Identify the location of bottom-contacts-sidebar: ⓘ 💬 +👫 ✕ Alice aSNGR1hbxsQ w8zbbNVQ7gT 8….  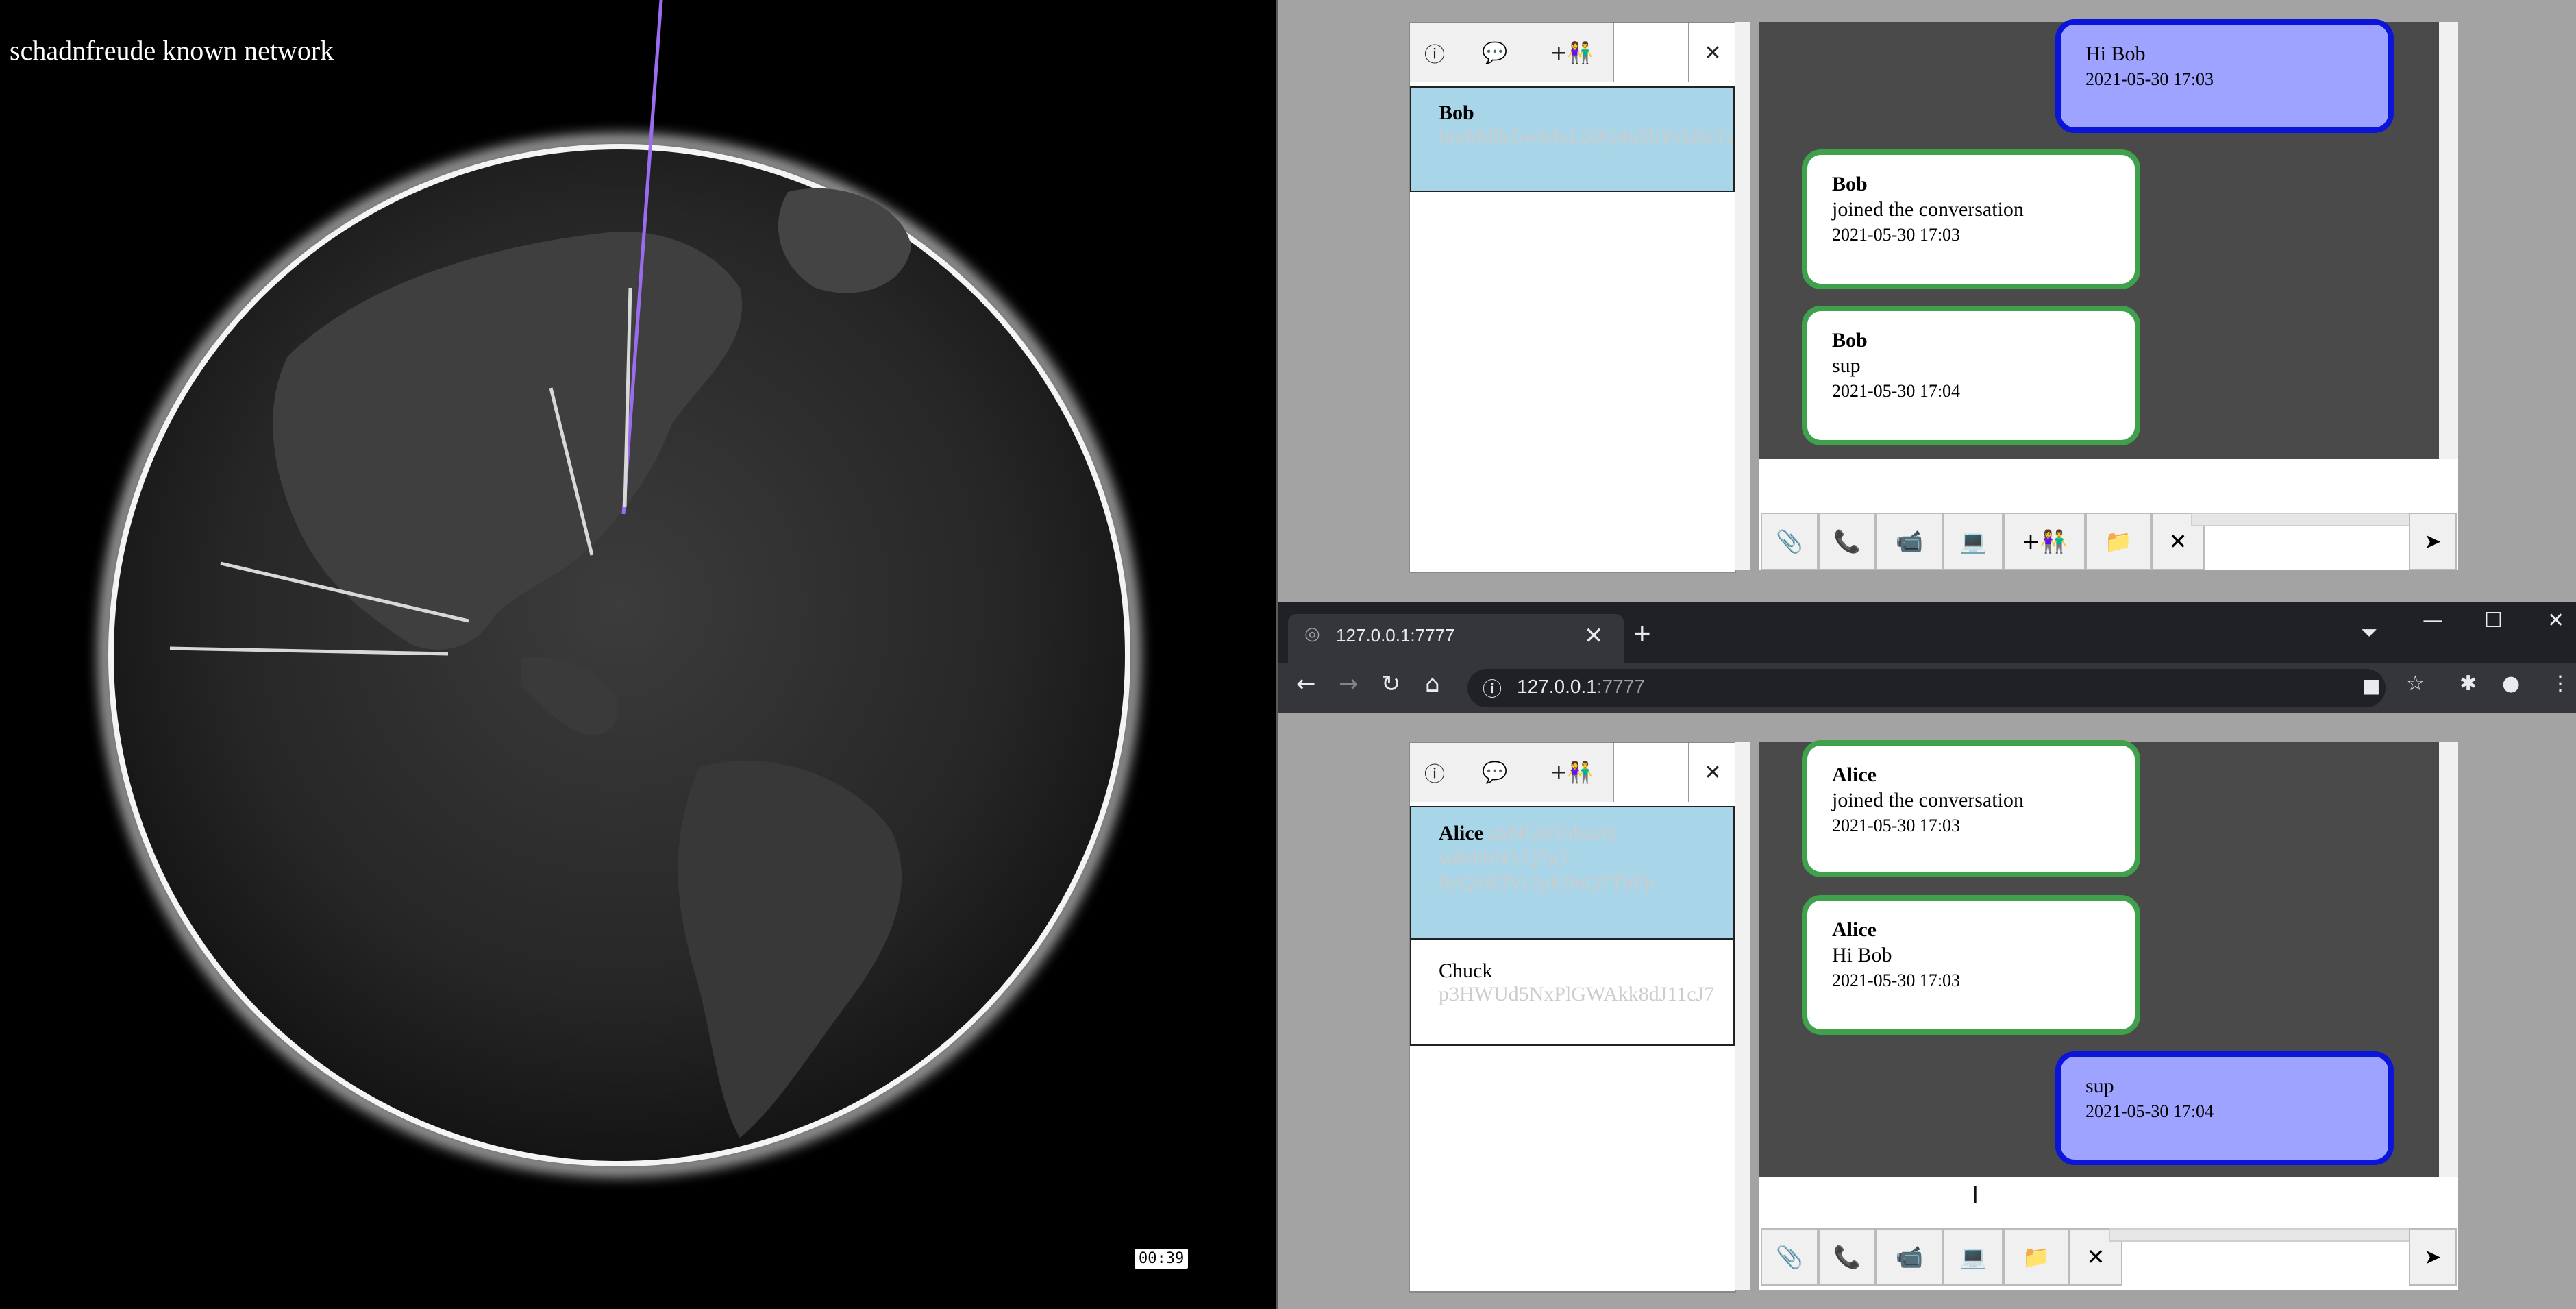
(1572, 1017).